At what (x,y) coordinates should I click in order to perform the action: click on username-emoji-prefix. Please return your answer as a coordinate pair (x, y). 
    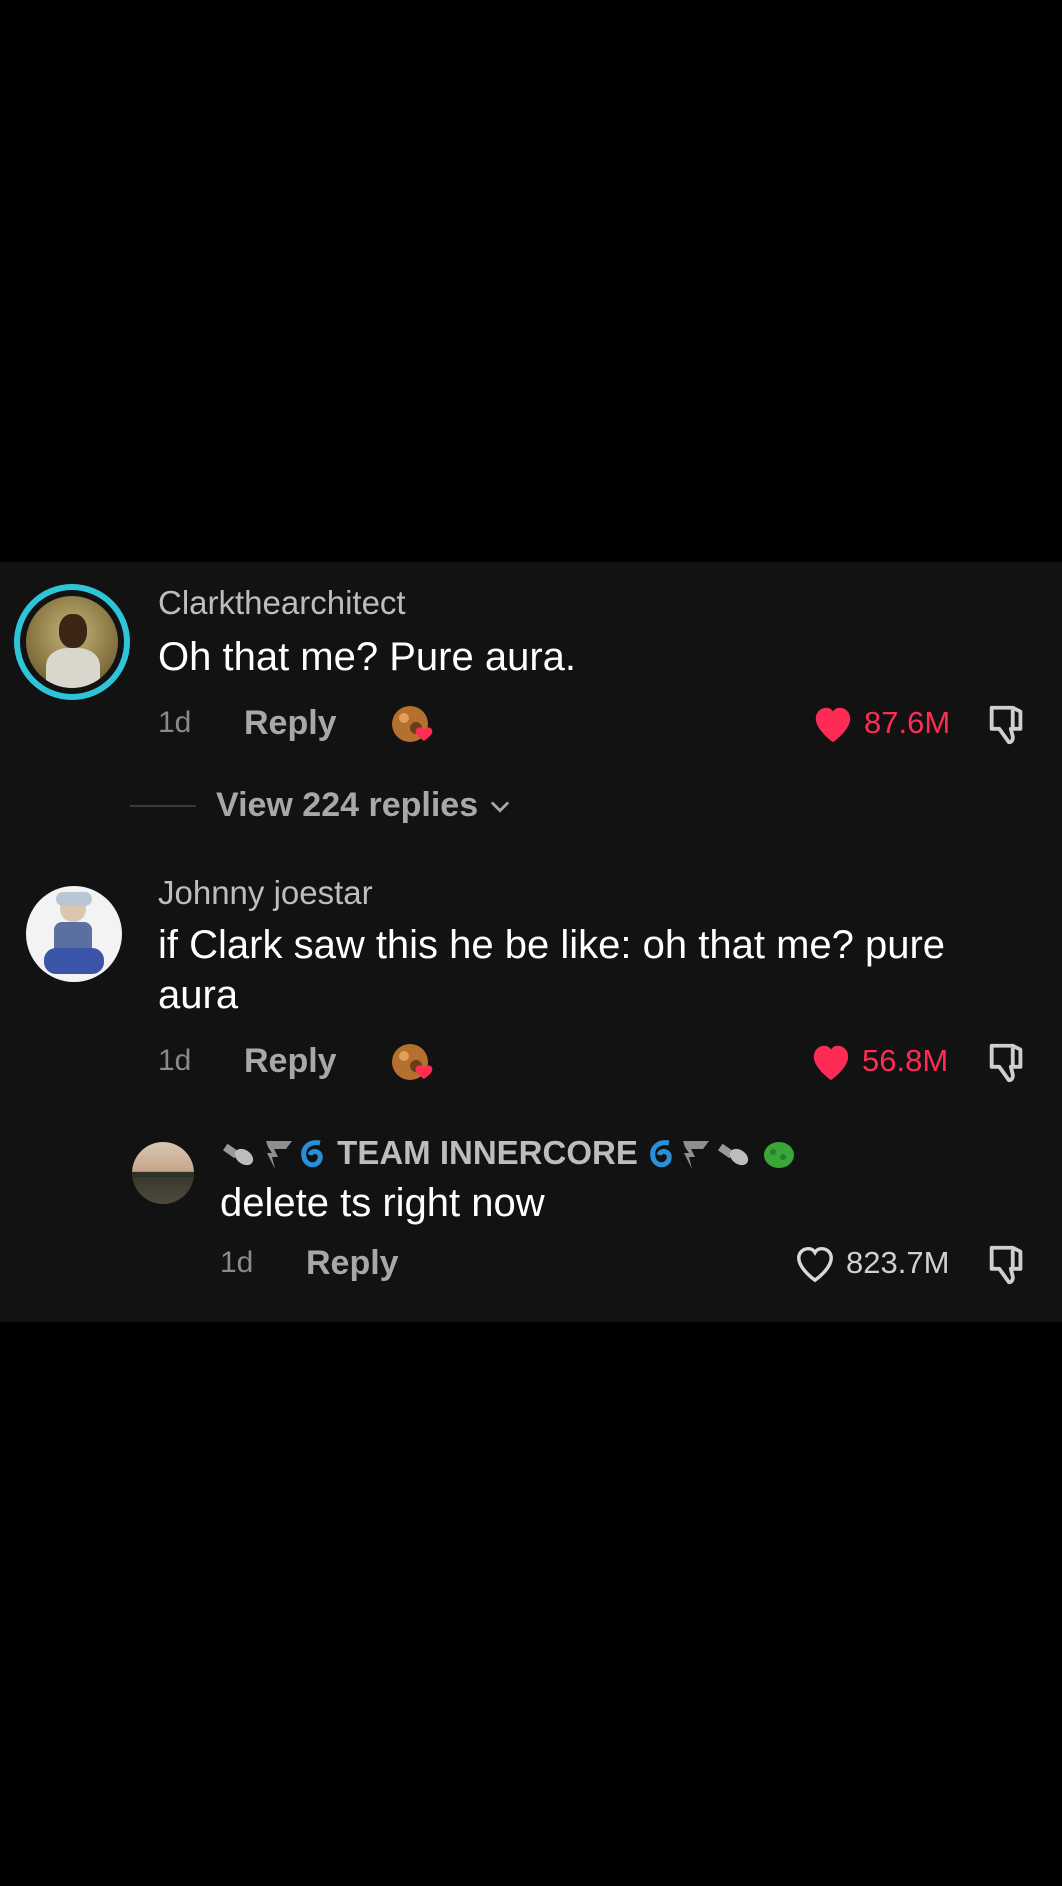
    Looking at the image, I should click on (274, 1155).